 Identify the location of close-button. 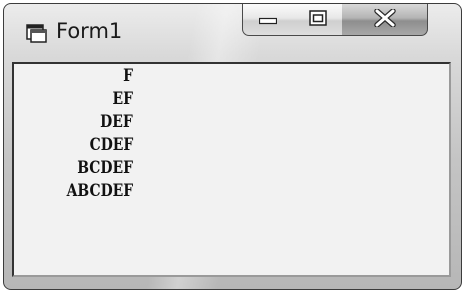
(385, 20).